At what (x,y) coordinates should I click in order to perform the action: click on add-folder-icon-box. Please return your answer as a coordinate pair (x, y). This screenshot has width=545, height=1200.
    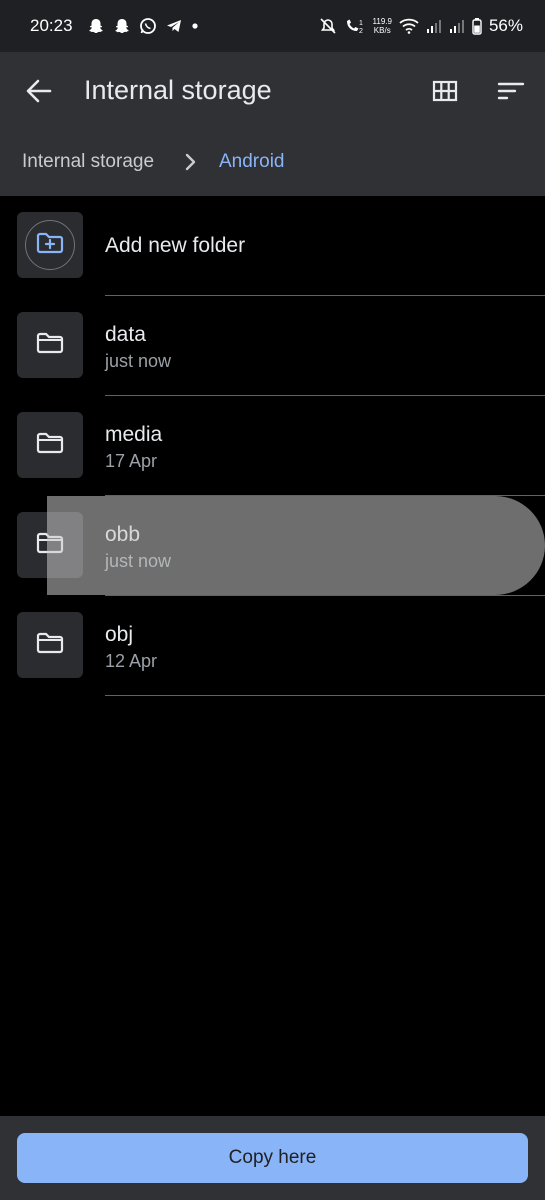
    Looking at the image, I should click on (50, 245).